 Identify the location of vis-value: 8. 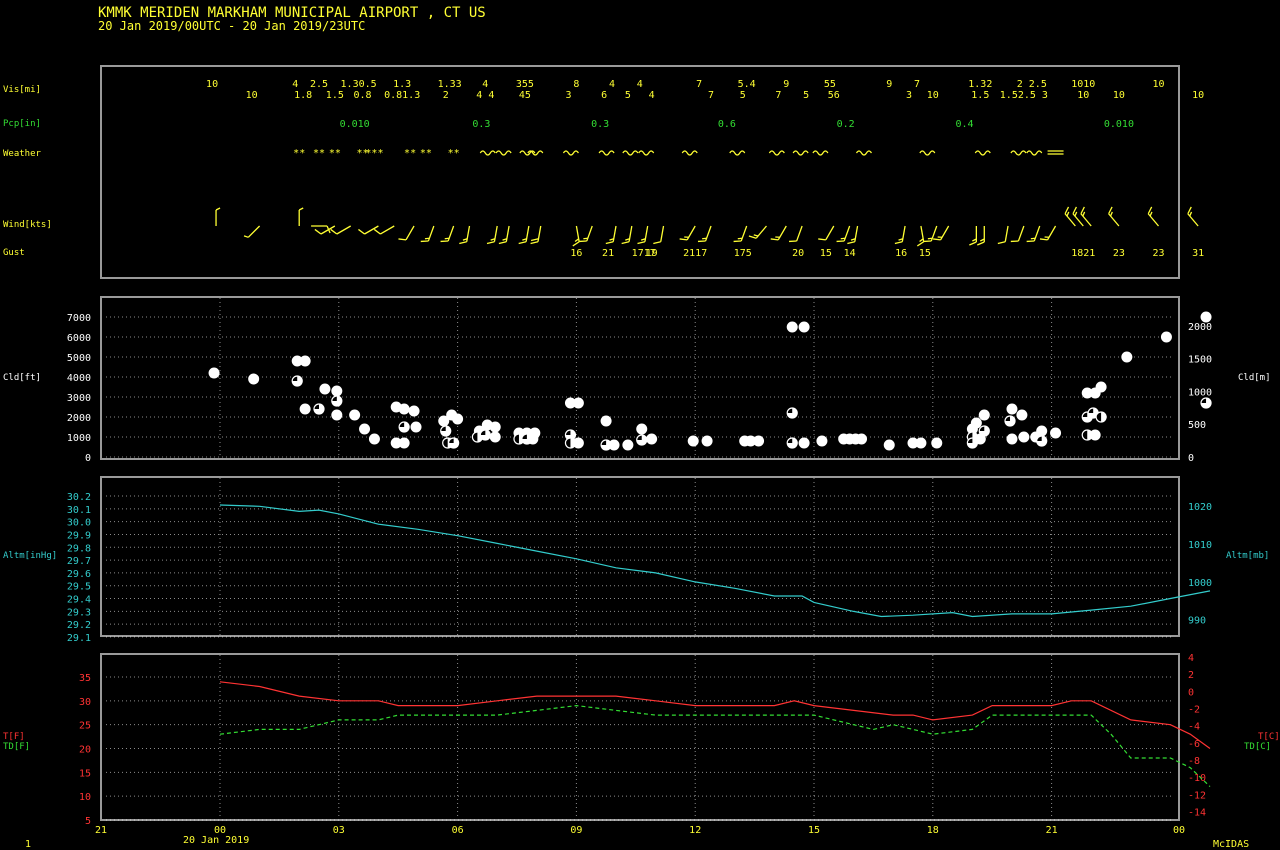
(576, 84).